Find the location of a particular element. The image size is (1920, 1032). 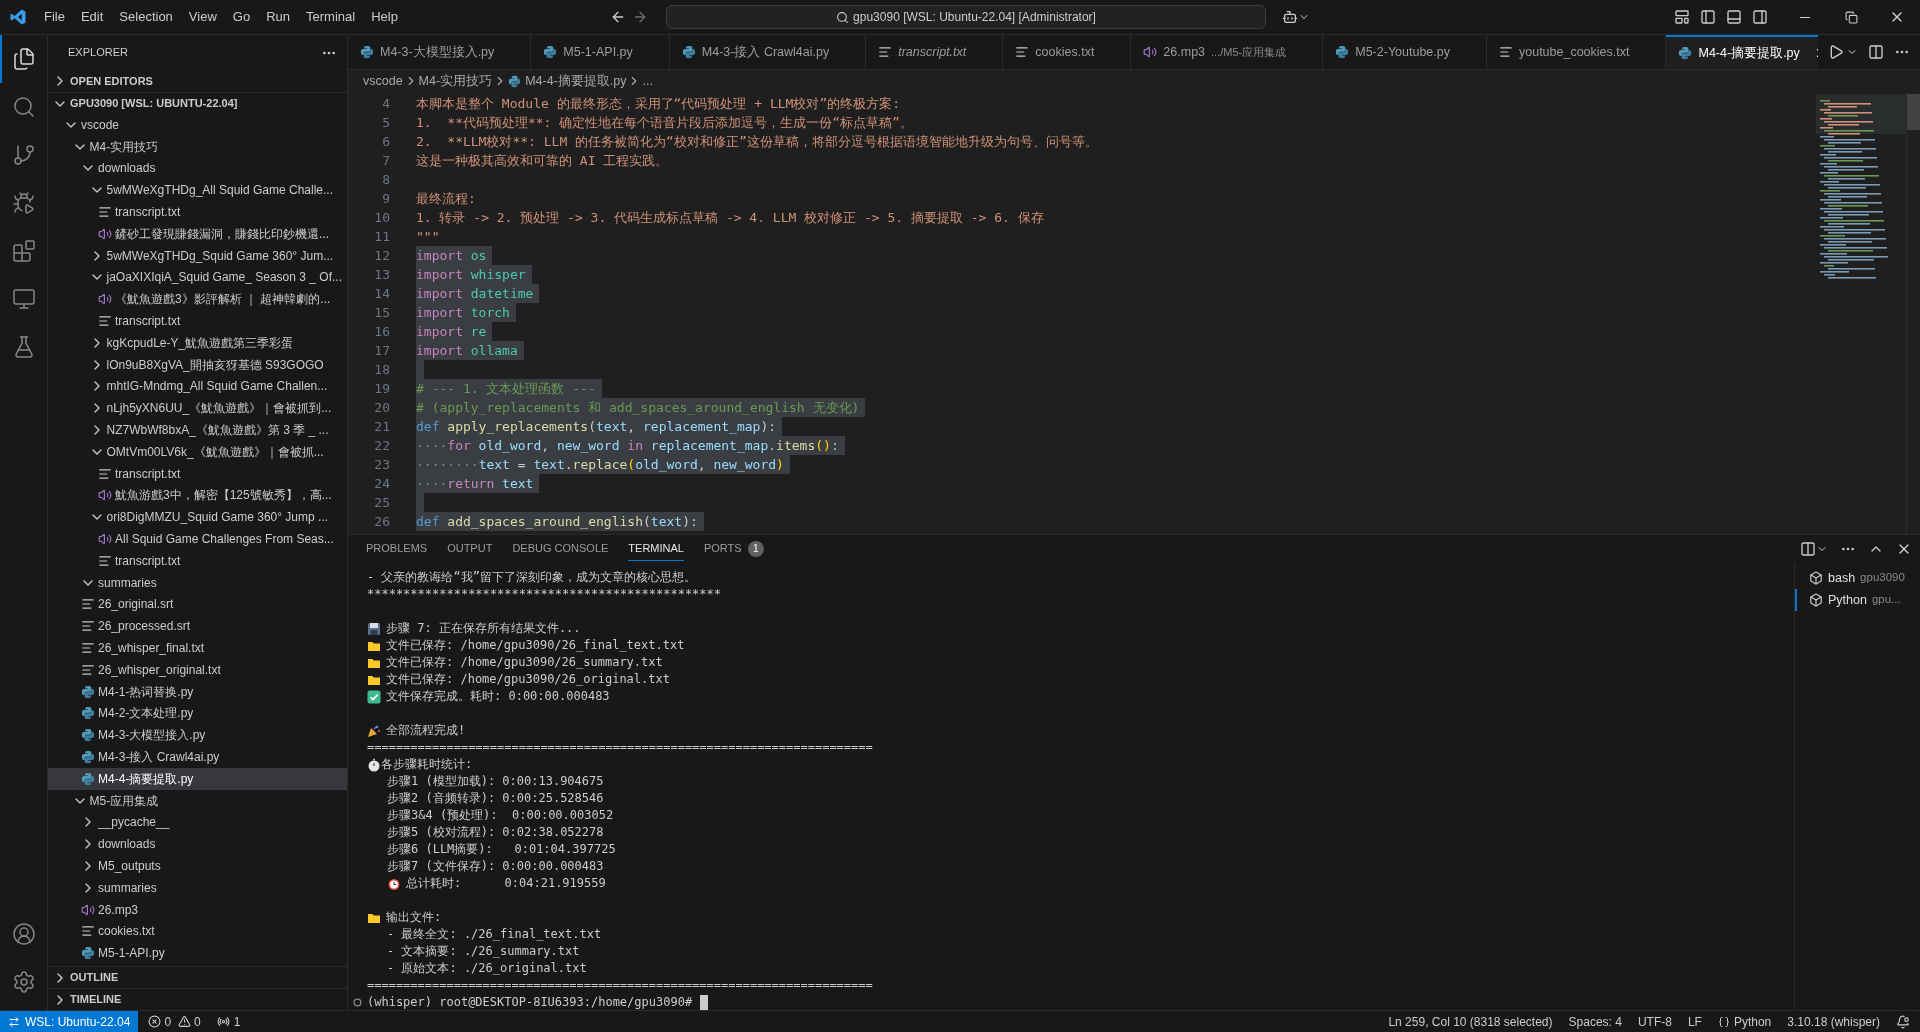

menu-item: View is located at coordinates (202, 17).